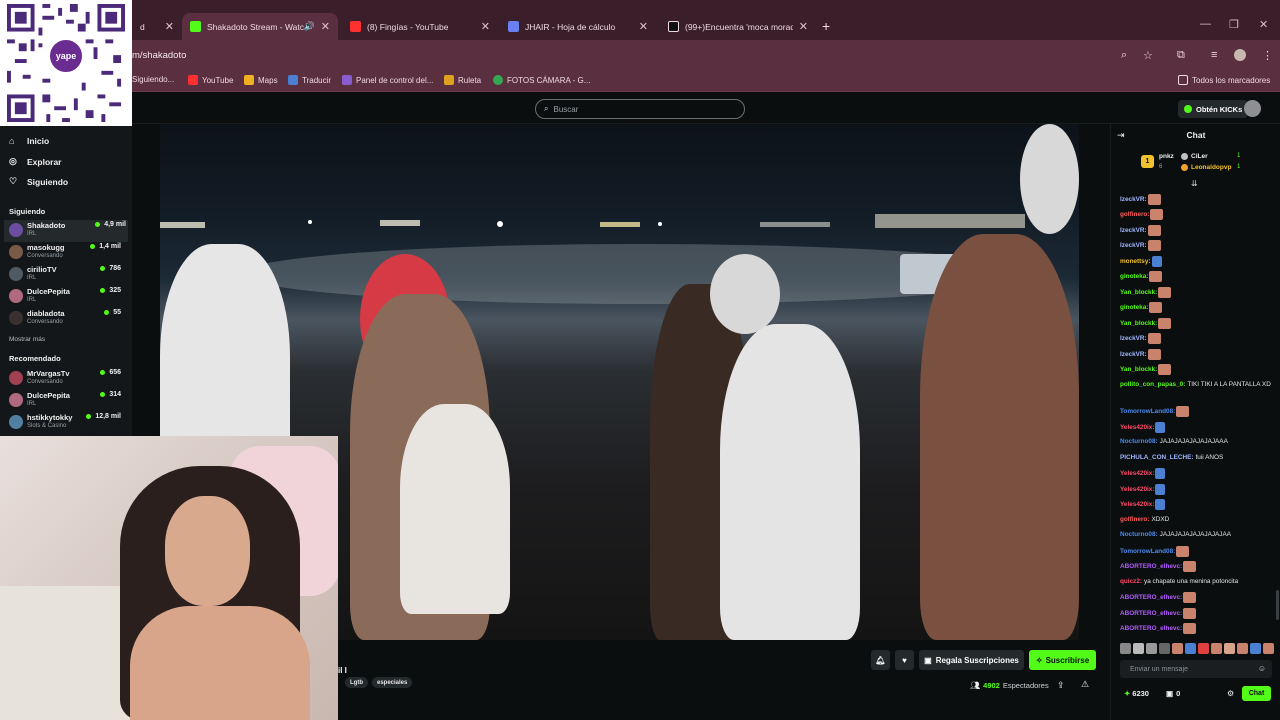 The height and width of the screenshot is (720, 1280). What do you see at coordinates (1213, 109) in the screenshot?
I see `get-kicks-button: Obtén KICKs` at bounding box center [1213, 109].